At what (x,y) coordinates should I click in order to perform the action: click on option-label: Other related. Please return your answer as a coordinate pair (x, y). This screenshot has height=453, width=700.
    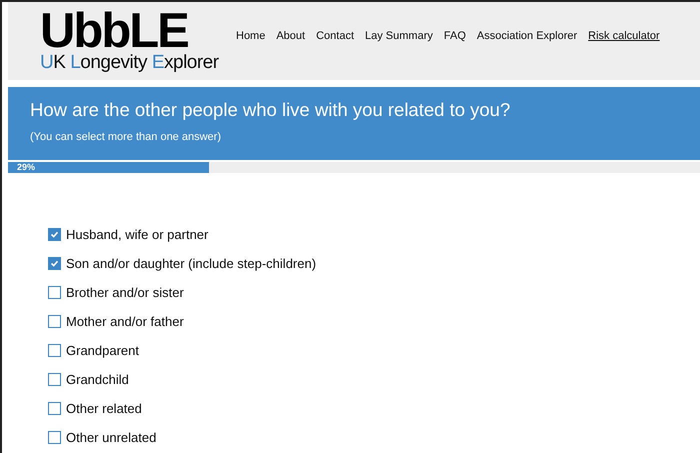
    Looking at the image, I should click on (104, 408).